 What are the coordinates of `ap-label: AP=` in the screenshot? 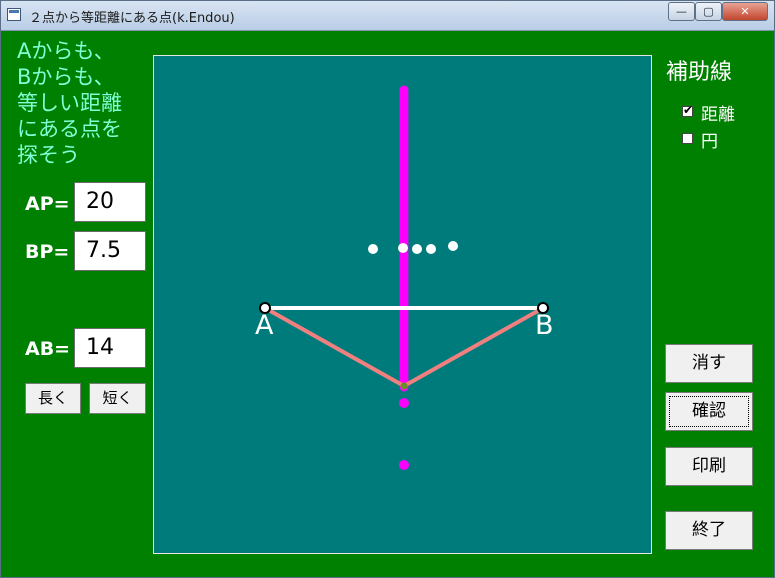 It's located at (47, 204).